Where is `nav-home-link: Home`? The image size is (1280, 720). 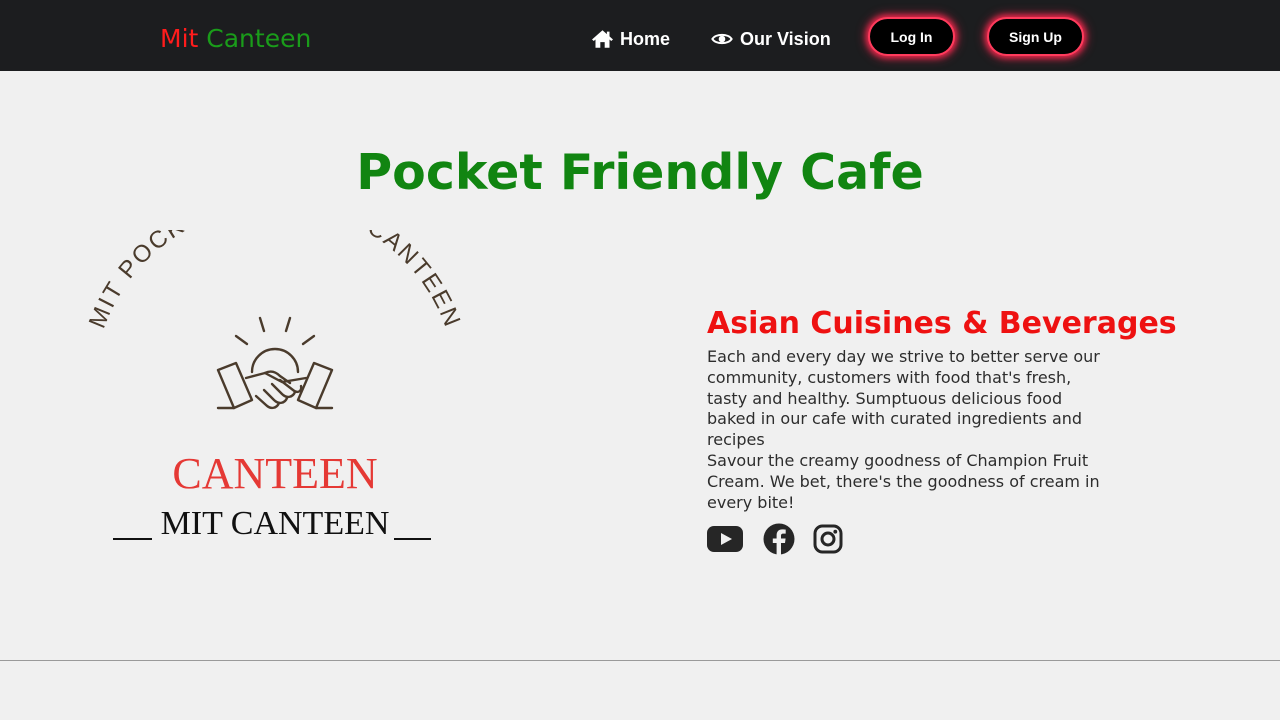 nav-home-link: Home is located at coordinates (631, 39).